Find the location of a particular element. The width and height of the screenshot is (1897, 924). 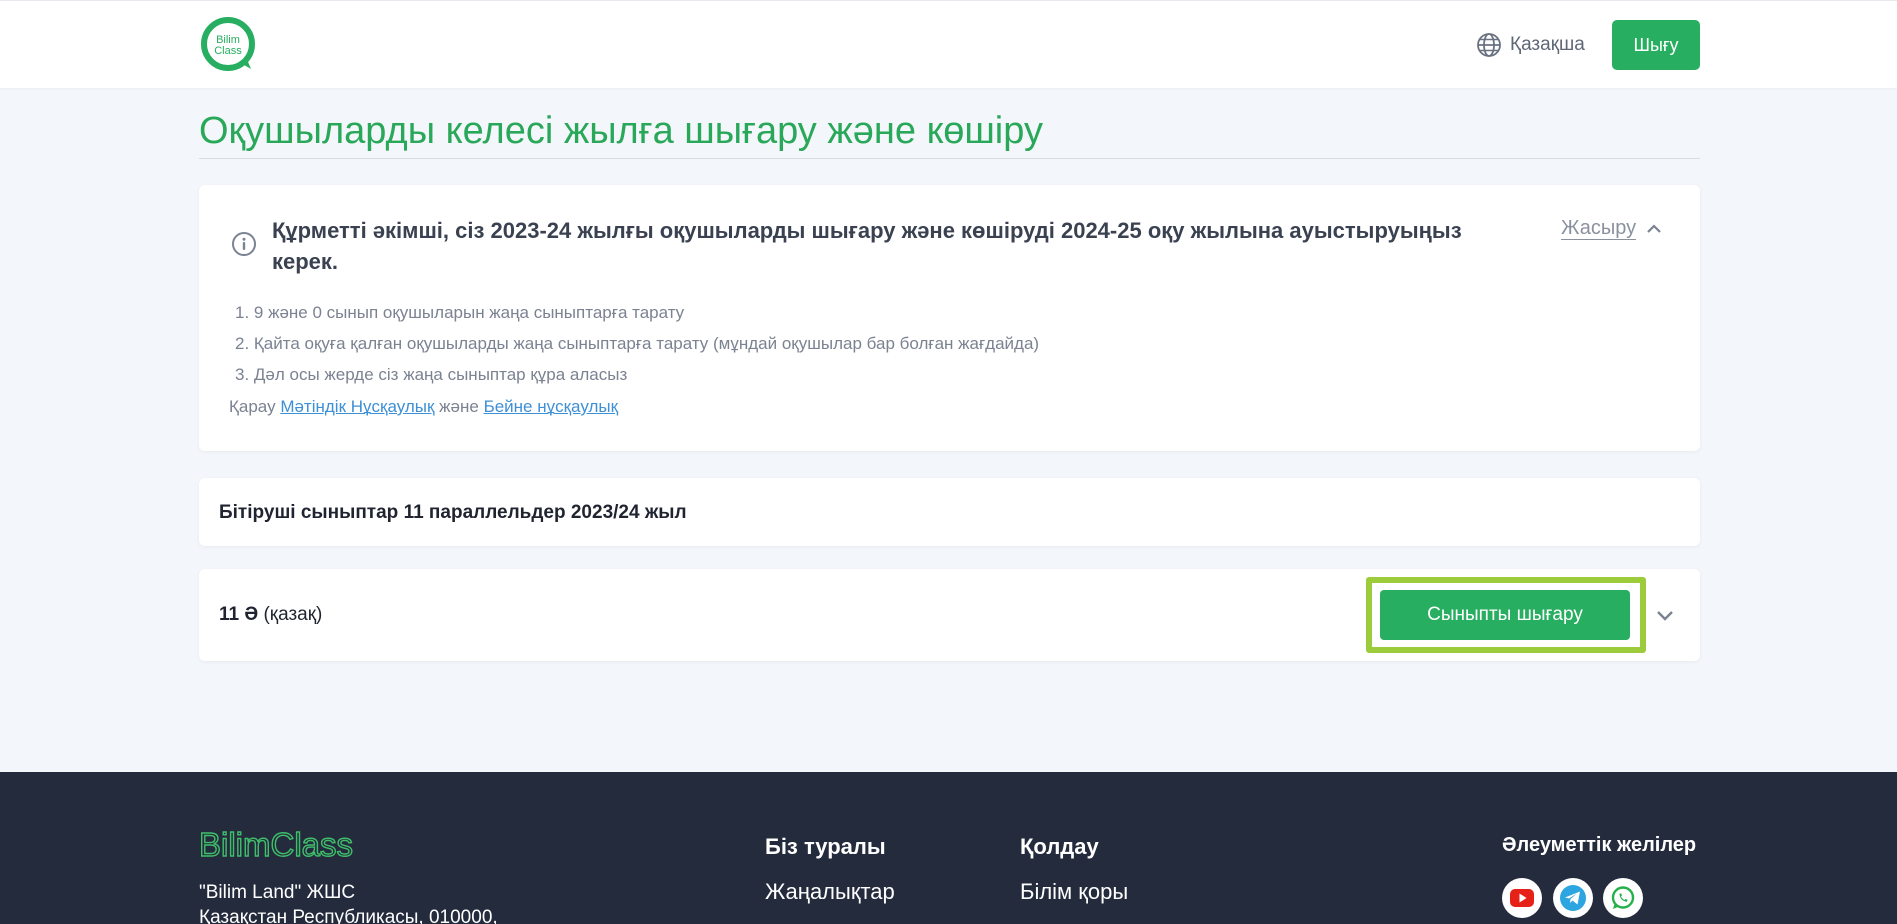

video-guide-link: Бейне нұсқаулық is located at coordinates (551, 406).